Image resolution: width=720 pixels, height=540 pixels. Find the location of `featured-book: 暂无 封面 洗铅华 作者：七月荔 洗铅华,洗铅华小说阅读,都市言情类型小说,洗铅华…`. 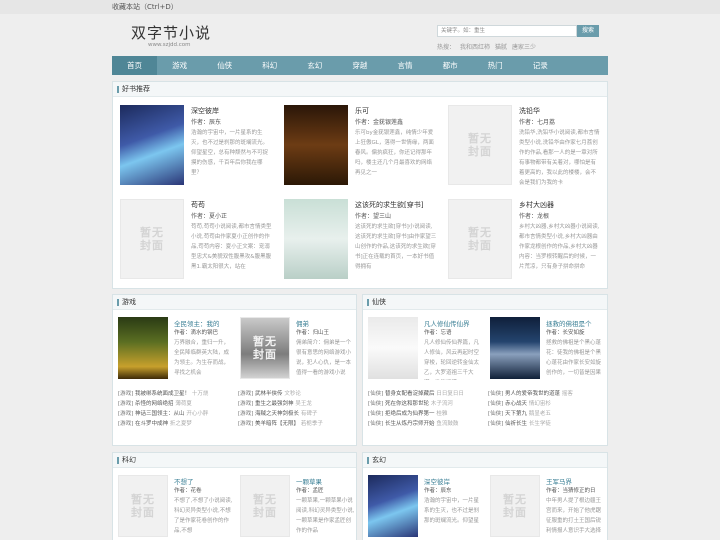

featured-book: 暂无 封面 洗铅华 作者：七月荔 洗铅华,洗铅华小说阅读,都市言情类型小说,洗铅华… is located at coordinates (528, 147).